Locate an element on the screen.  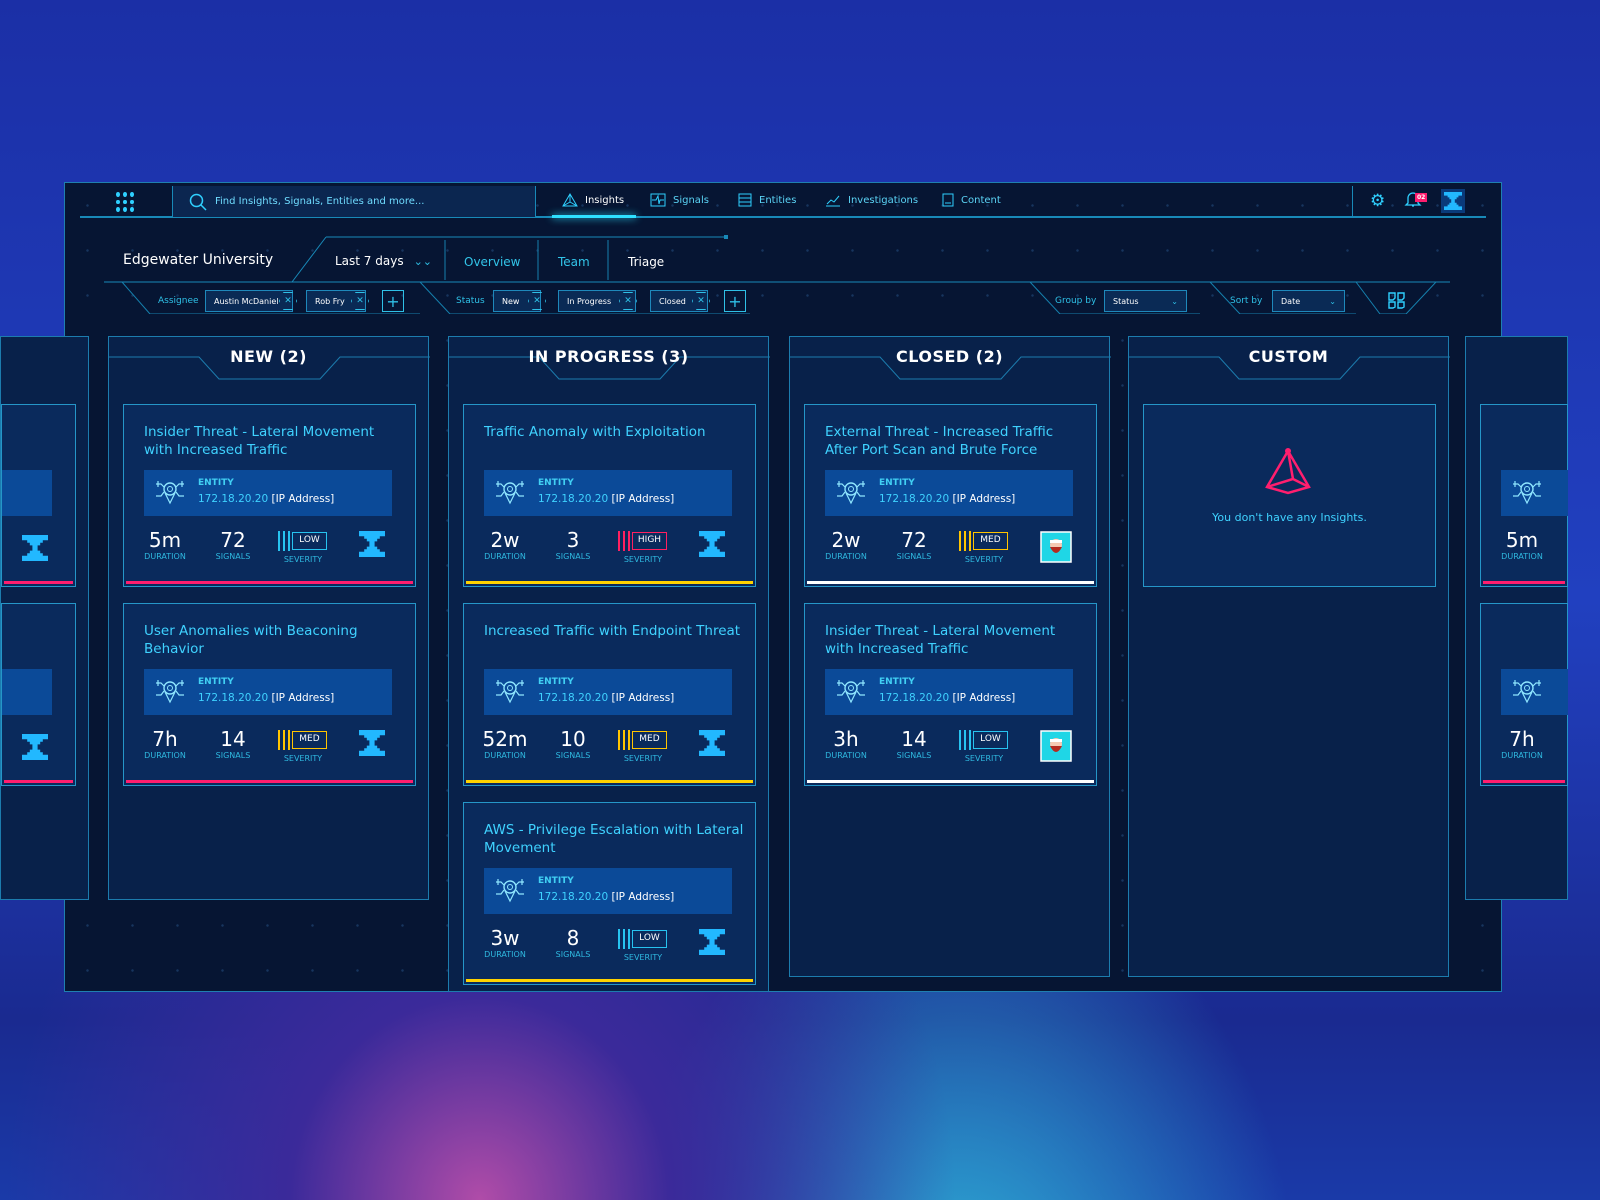
nav-tab-content: Content is located at coordinates (971, 200).